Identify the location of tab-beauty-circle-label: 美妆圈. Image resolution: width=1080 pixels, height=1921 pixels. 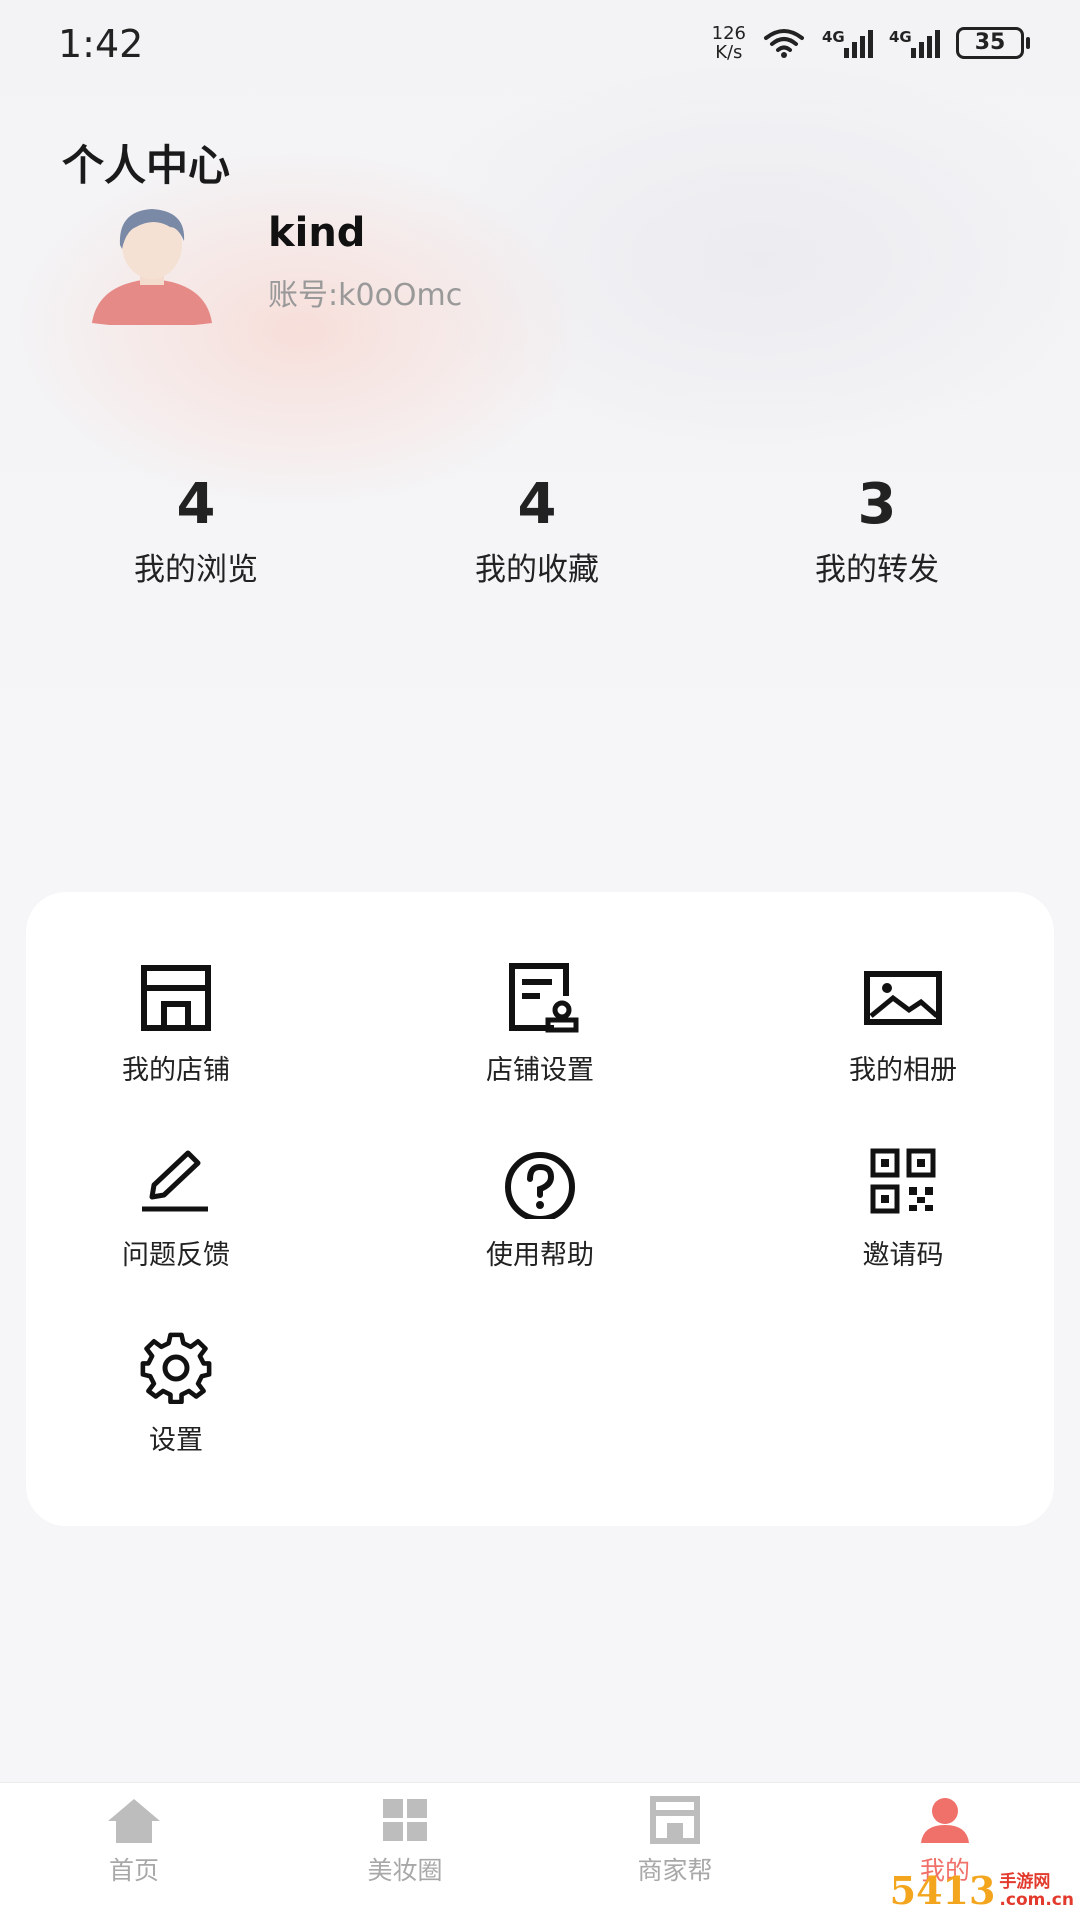
(405, 1870).